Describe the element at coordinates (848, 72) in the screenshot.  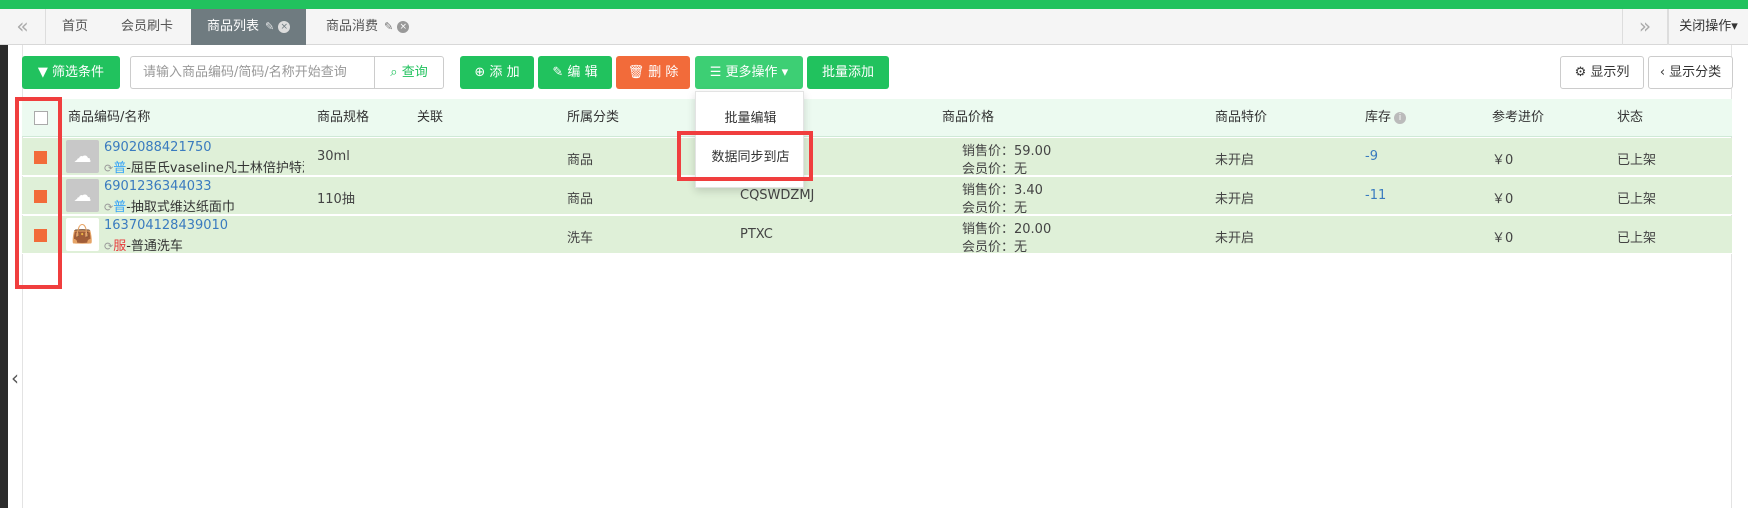
I see `batch-add-button: 批量添加` at that location.